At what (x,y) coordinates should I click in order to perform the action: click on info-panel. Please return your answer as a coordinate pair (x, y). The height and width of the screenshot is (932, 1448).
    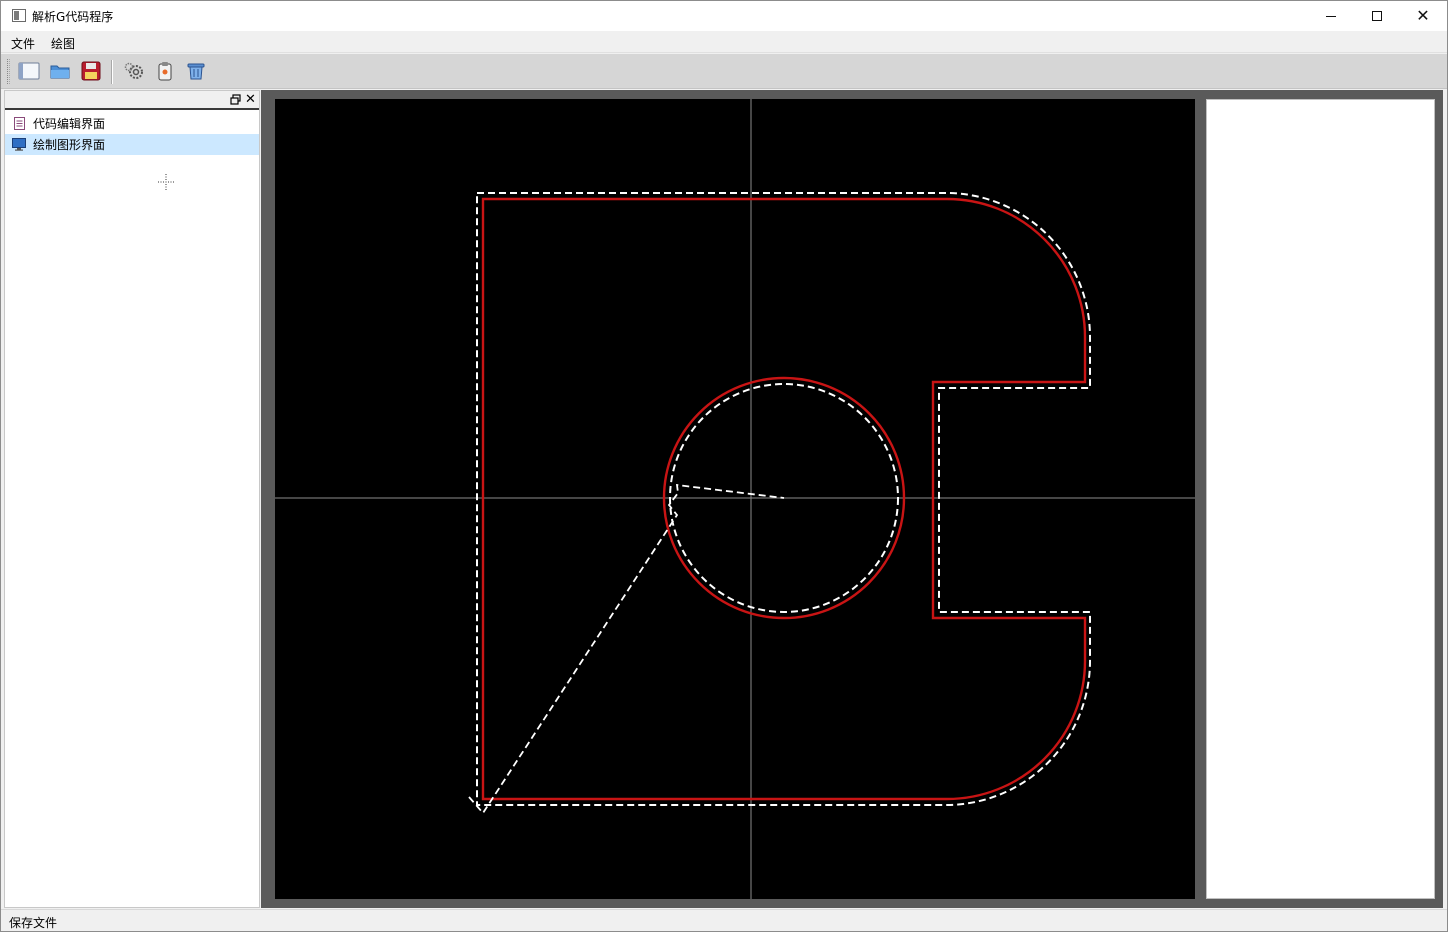
    Looking at the image, I should click on (1320, 499).